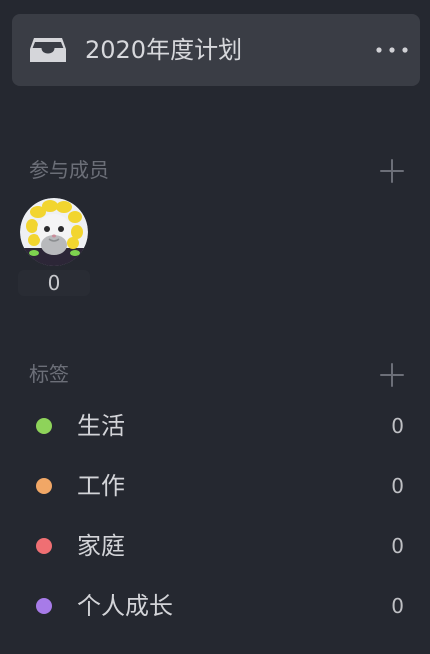 The image size is (430, 654). I want to click on add-member-button, so click(392, 171).